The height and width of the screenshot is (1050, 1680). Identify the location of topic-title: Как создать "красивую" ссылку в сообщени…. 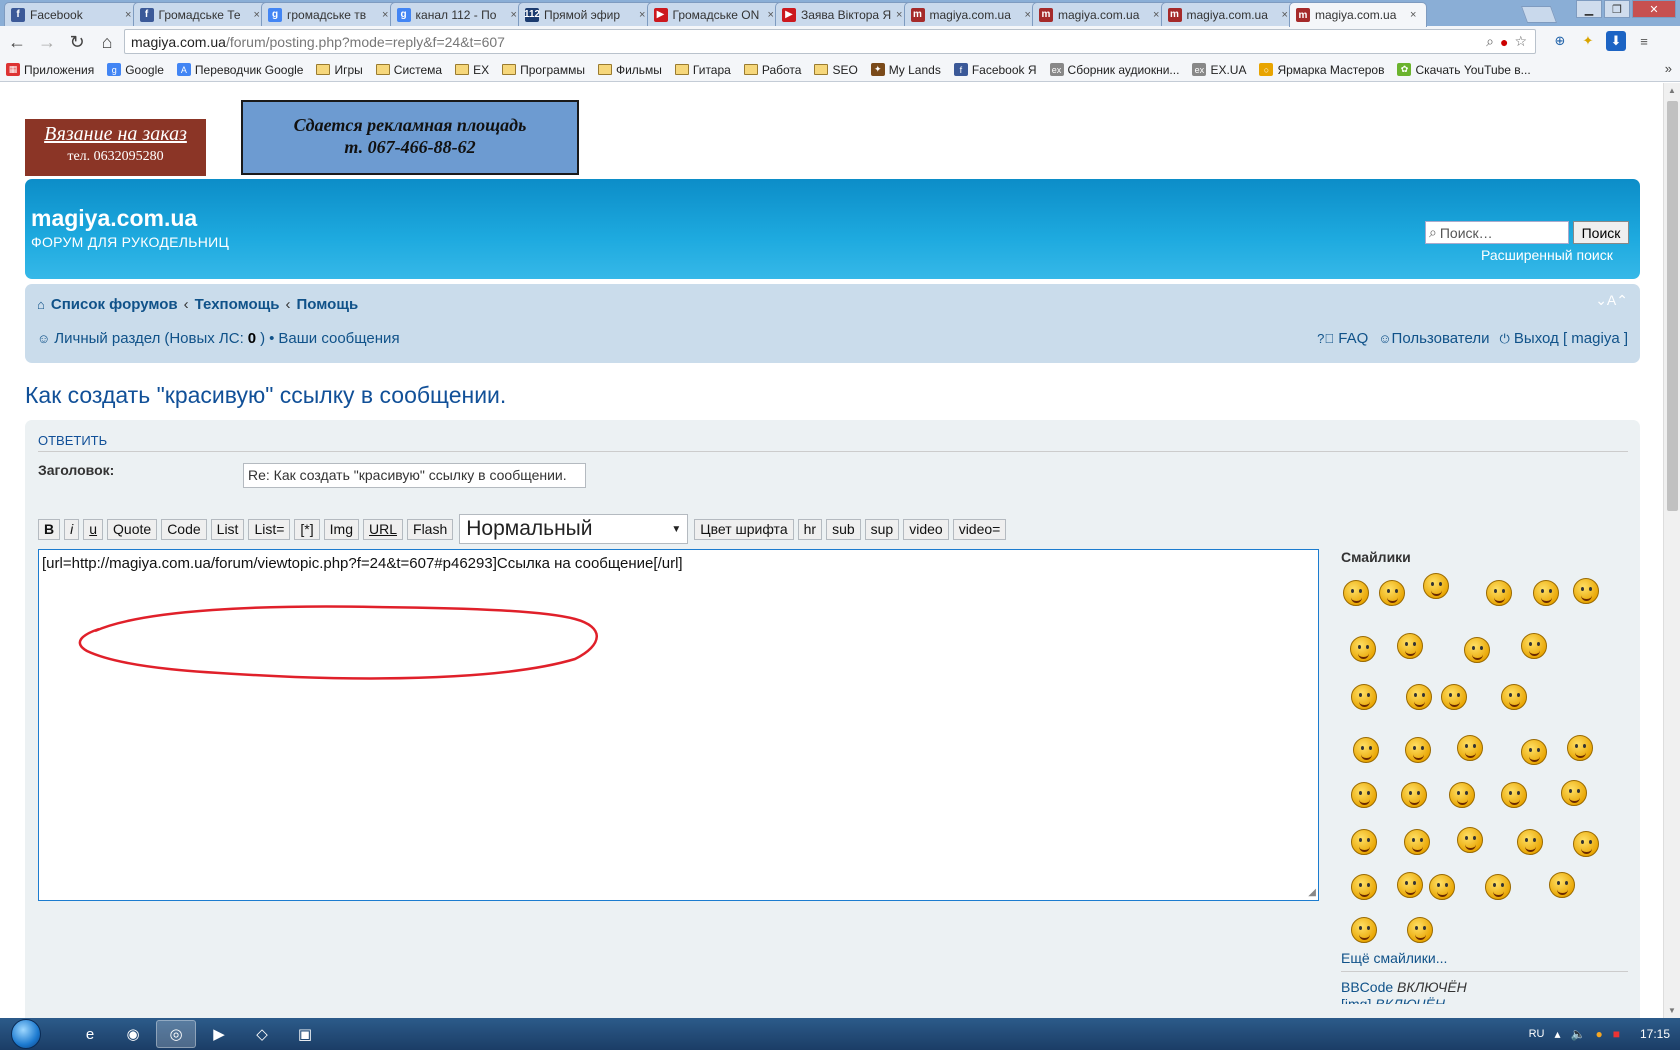
(265, 395).